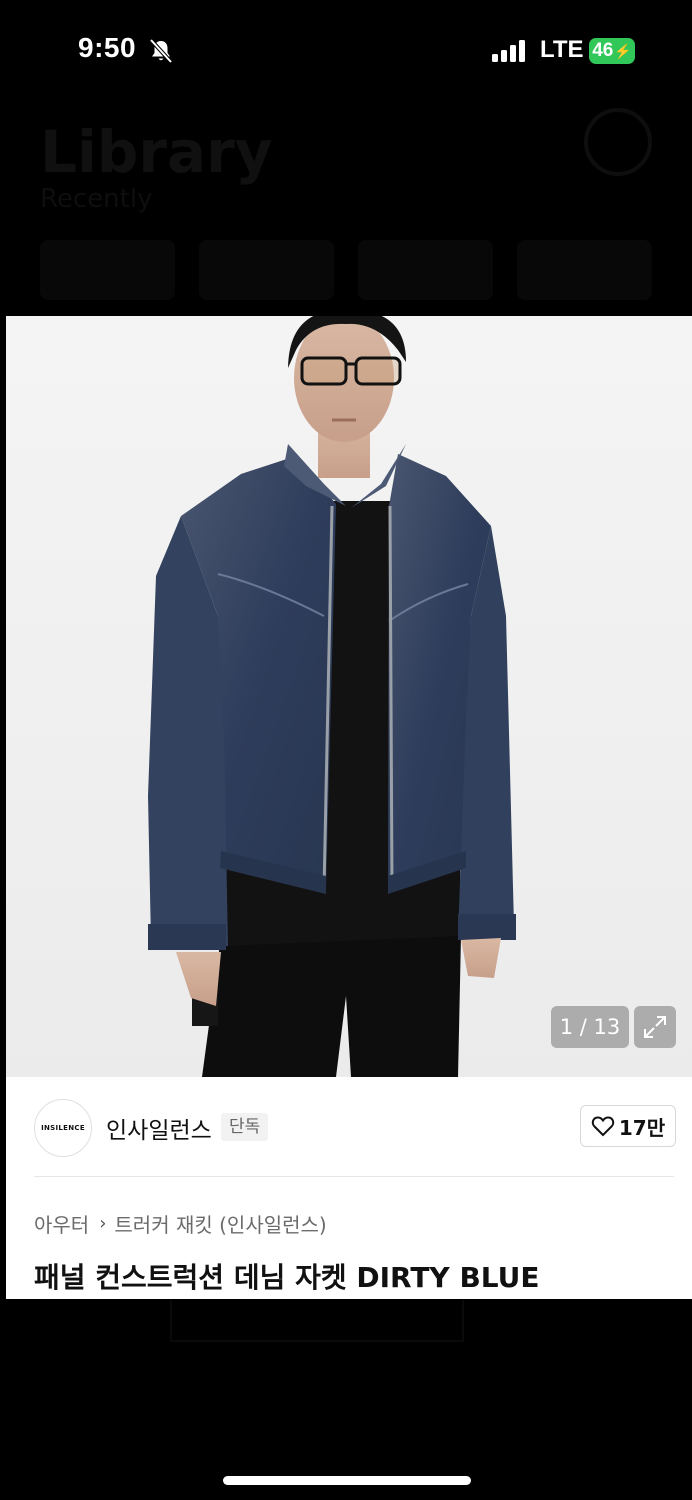  I want to click on signal-icon, so click(508, 51).